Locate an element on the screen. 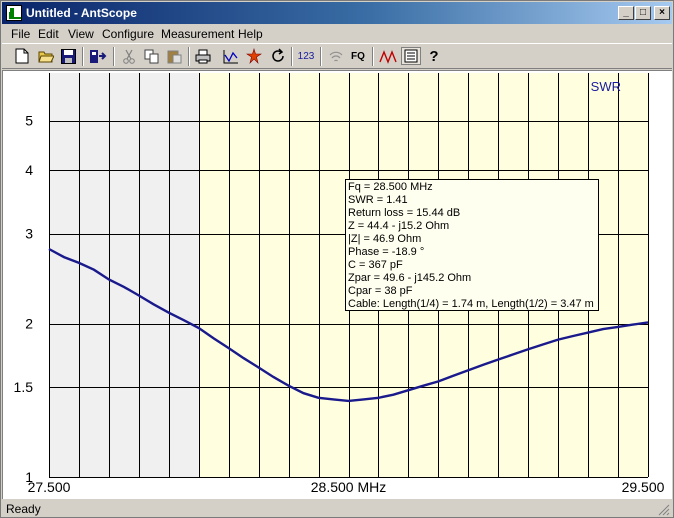 Image resolution: width=674 pixels, height=518 pixels. readout-cpar: Cpar = 38 pF is located at coordinates (380, 291).